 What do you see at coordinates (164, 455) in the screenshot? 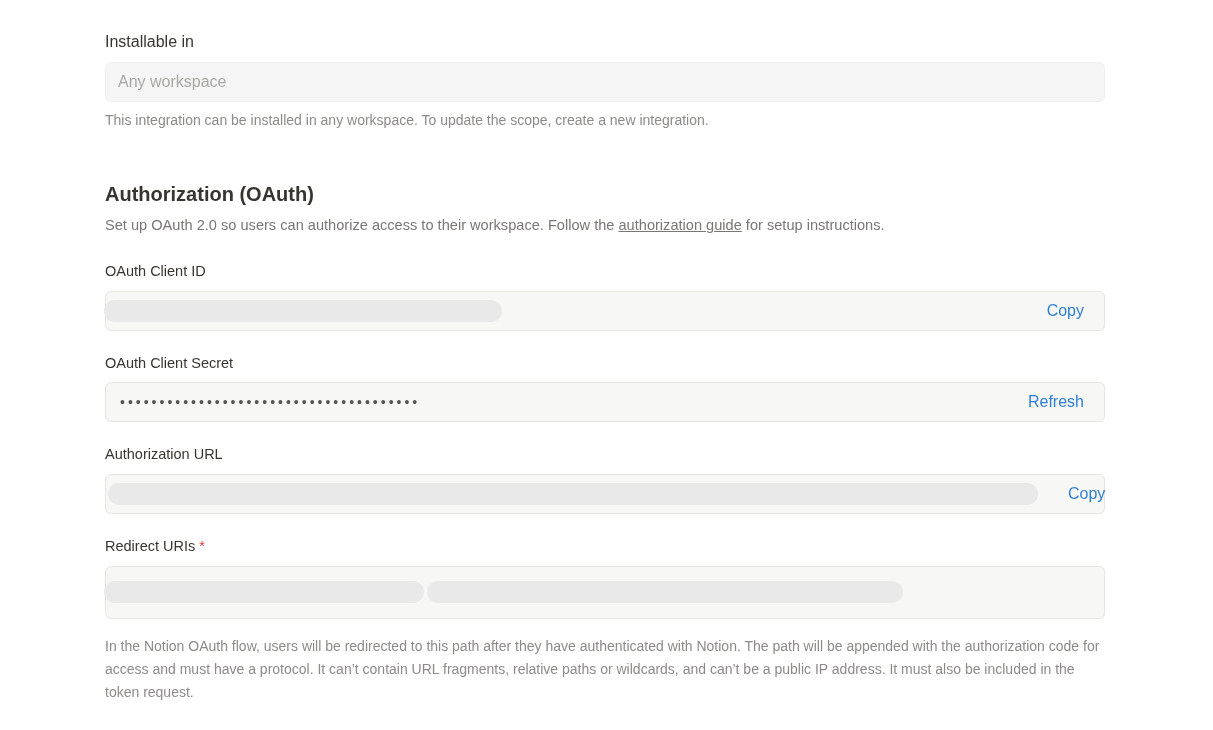
I see `field-label: Authorization URL` at bounding box center [164, 455].